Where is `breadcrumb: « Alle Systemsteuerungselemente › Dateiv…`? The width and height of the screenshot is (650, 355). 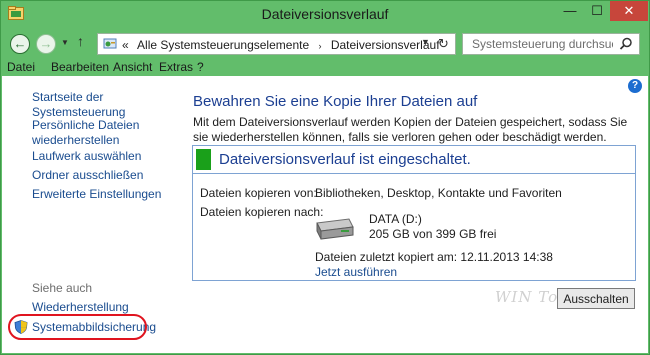
breadcrumb: « Alle Systemsteuerungselemente › Dateiv… is located at coordinates (281, 45).